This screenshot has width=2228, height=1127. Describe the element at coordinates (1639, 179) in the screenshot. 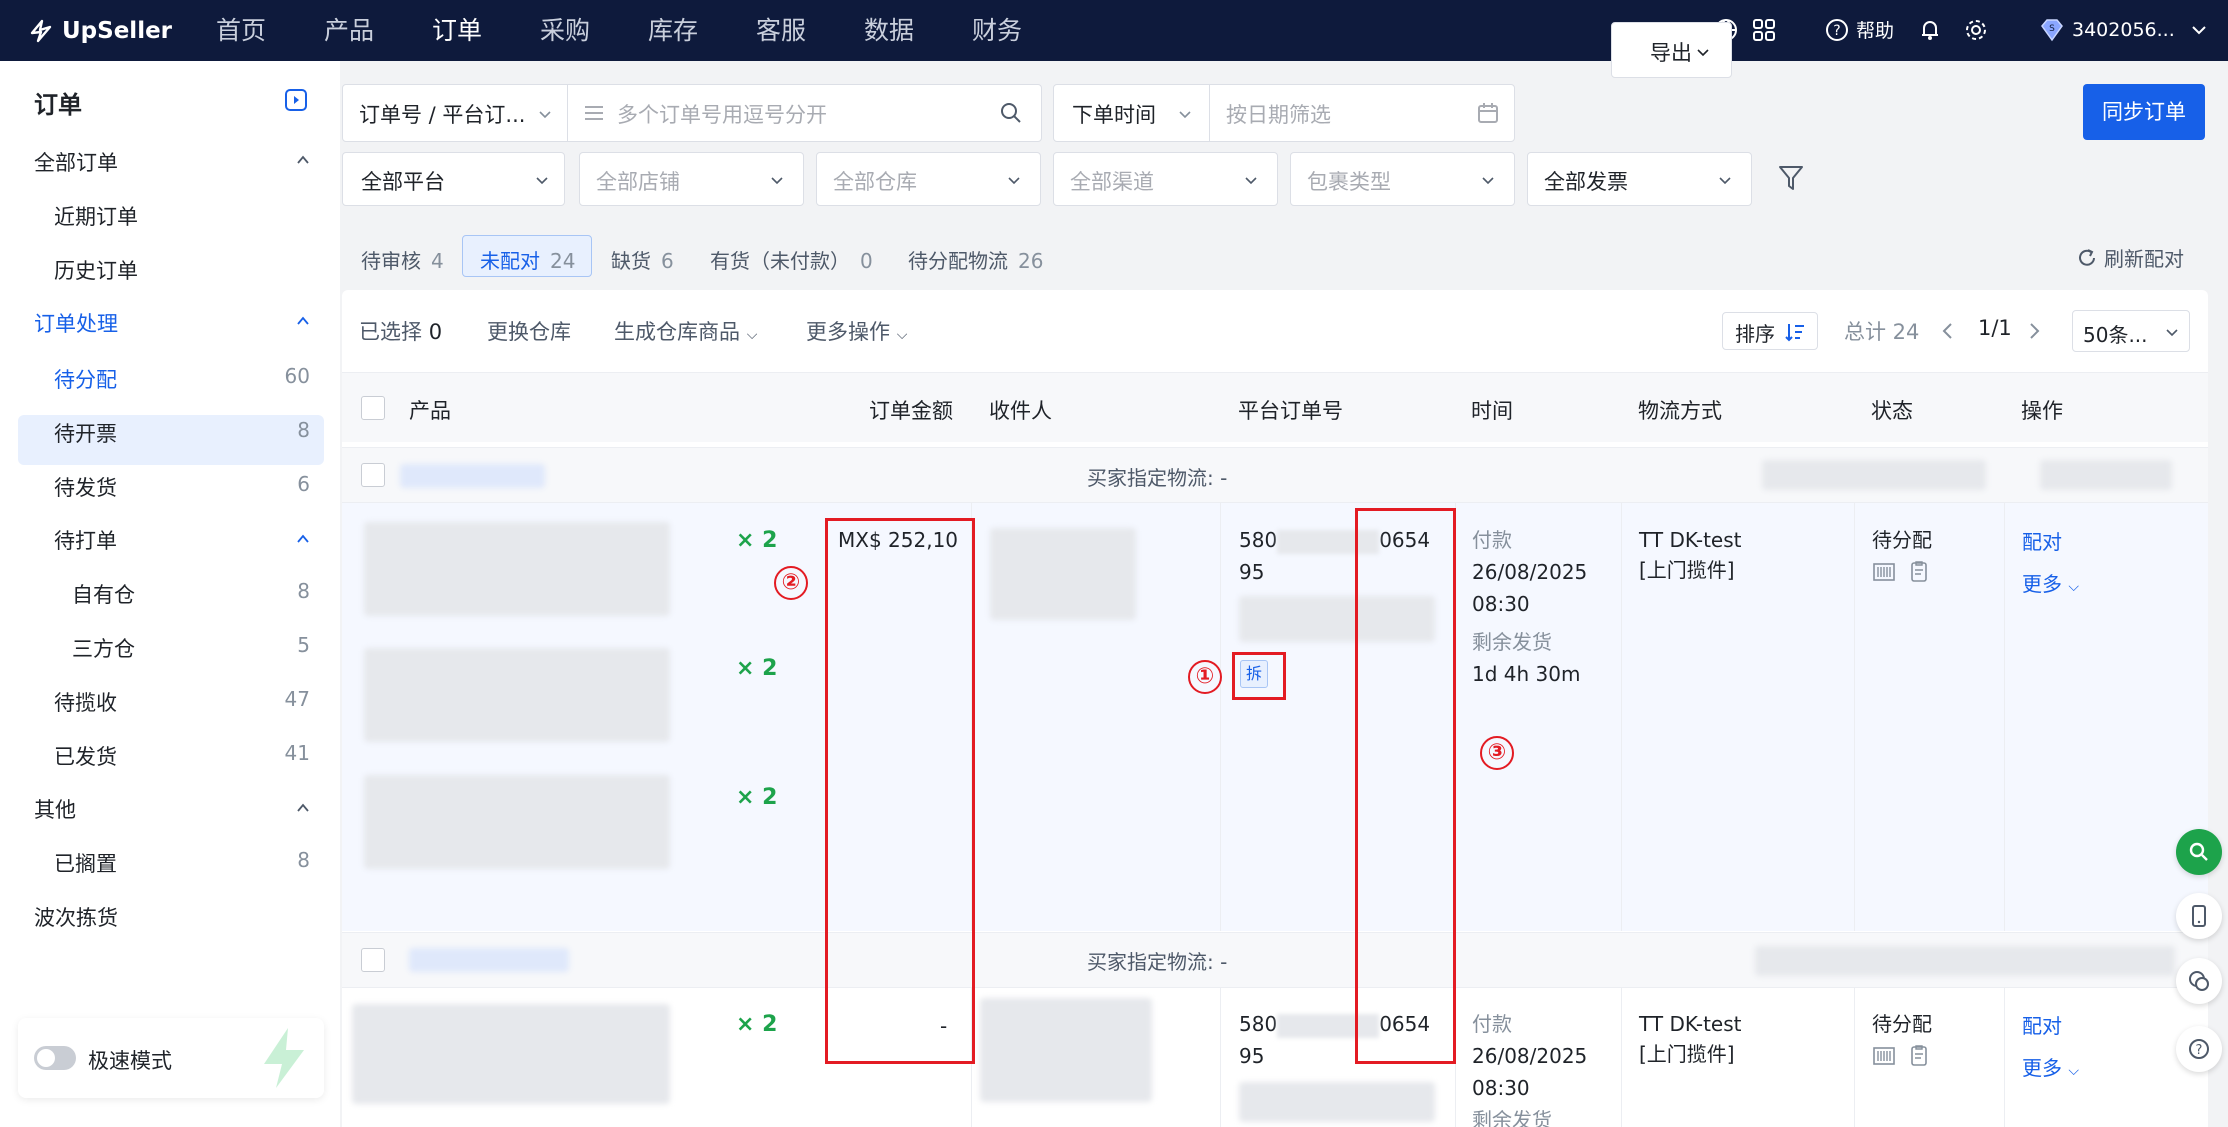

I see `invoice-select: 全部发票` at that location.